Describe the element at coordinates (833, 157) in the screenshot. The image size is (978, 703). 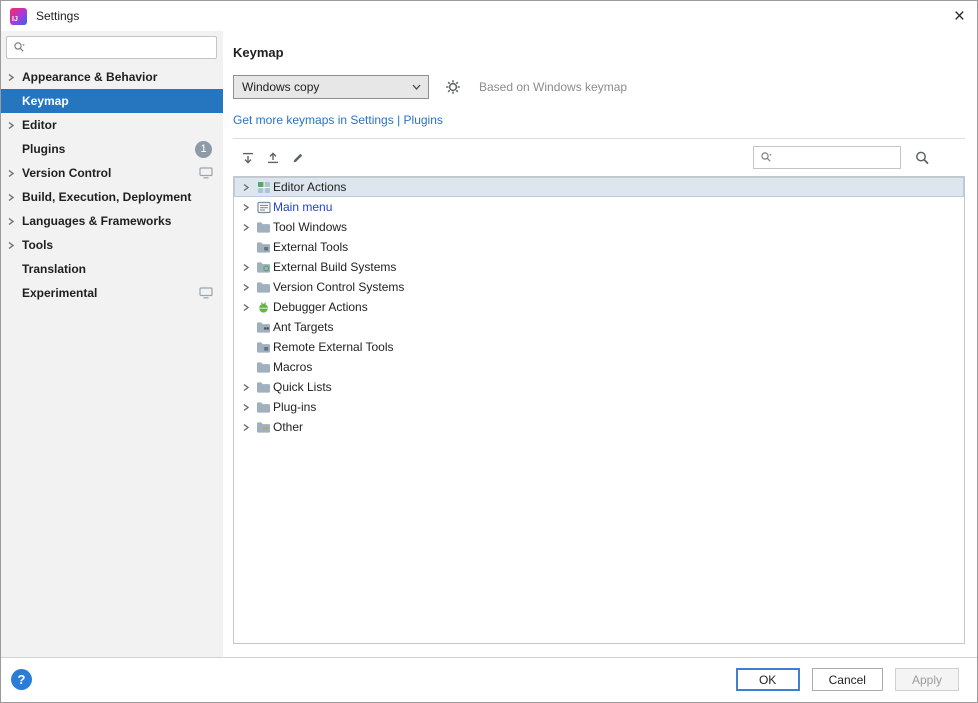
I see `action-search-input` at that location.